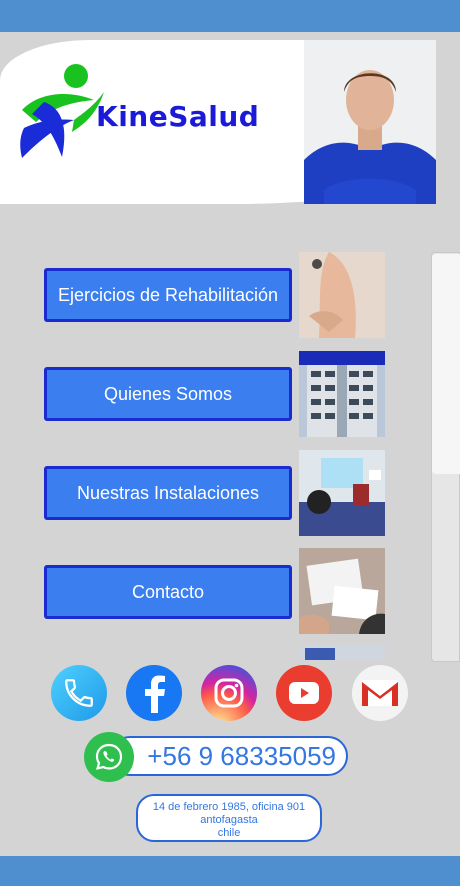  I want to click on facebook-icon, so click(154, 693).